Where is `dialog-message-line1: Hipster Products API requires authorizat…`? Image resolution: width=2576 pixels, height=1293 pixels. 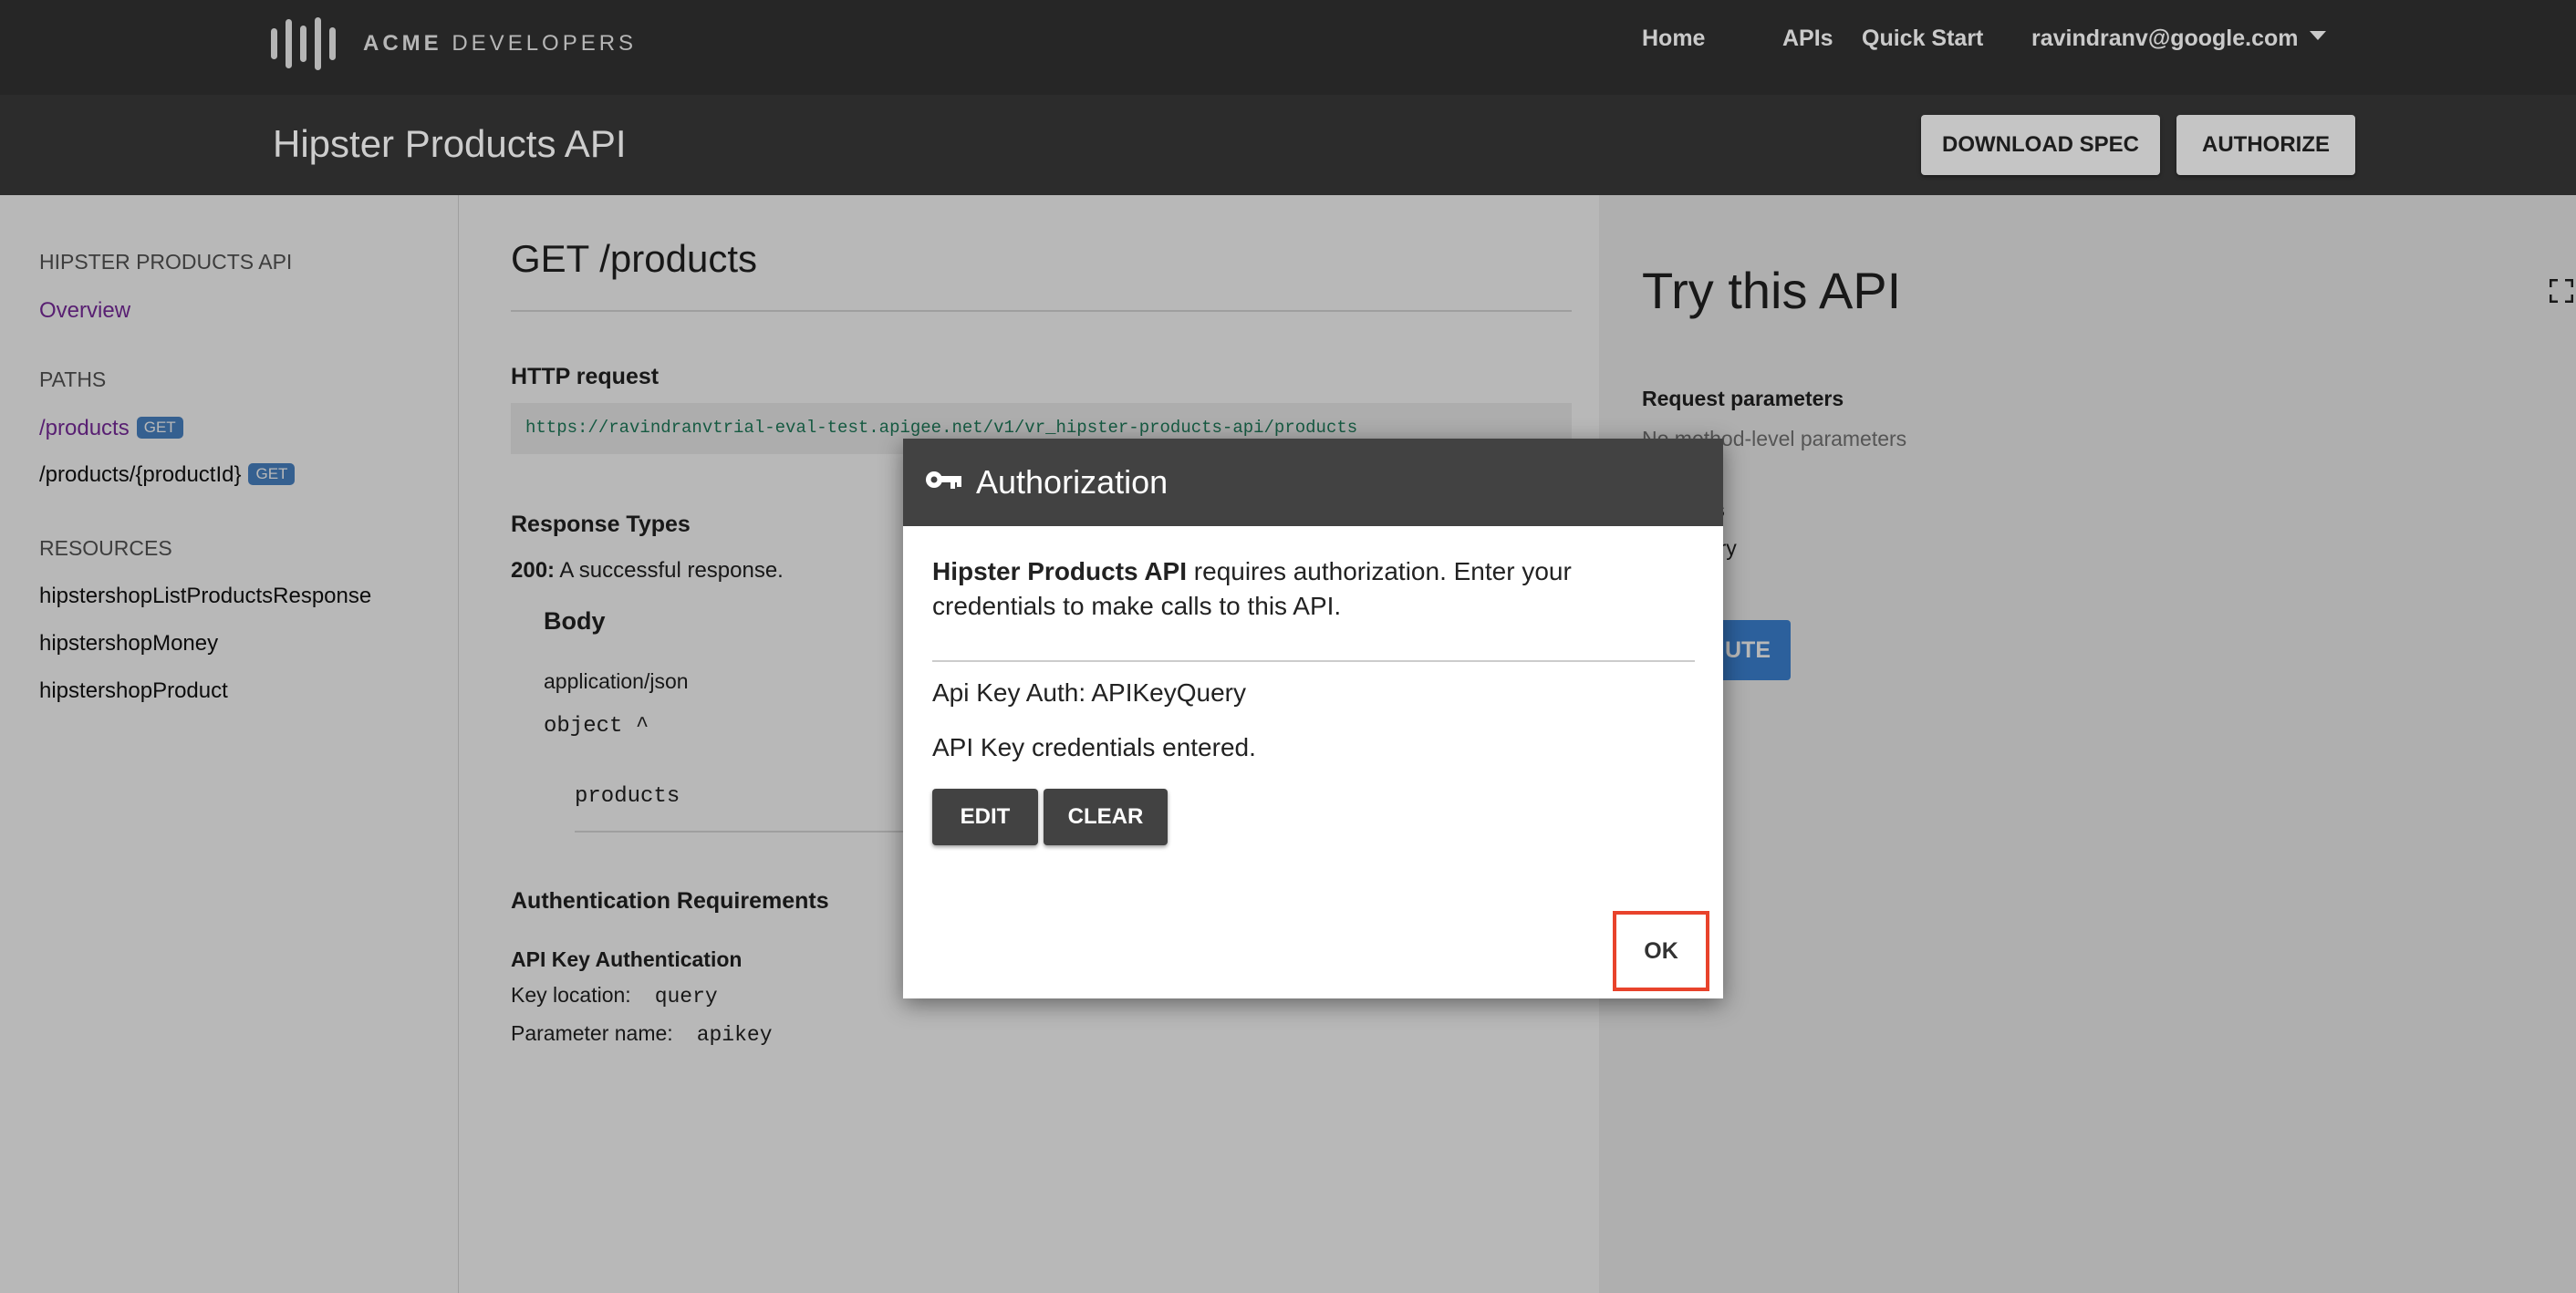 dialog-message-line1: Hipster Products API requires authorizat… is located at coordinates (1252, 571).